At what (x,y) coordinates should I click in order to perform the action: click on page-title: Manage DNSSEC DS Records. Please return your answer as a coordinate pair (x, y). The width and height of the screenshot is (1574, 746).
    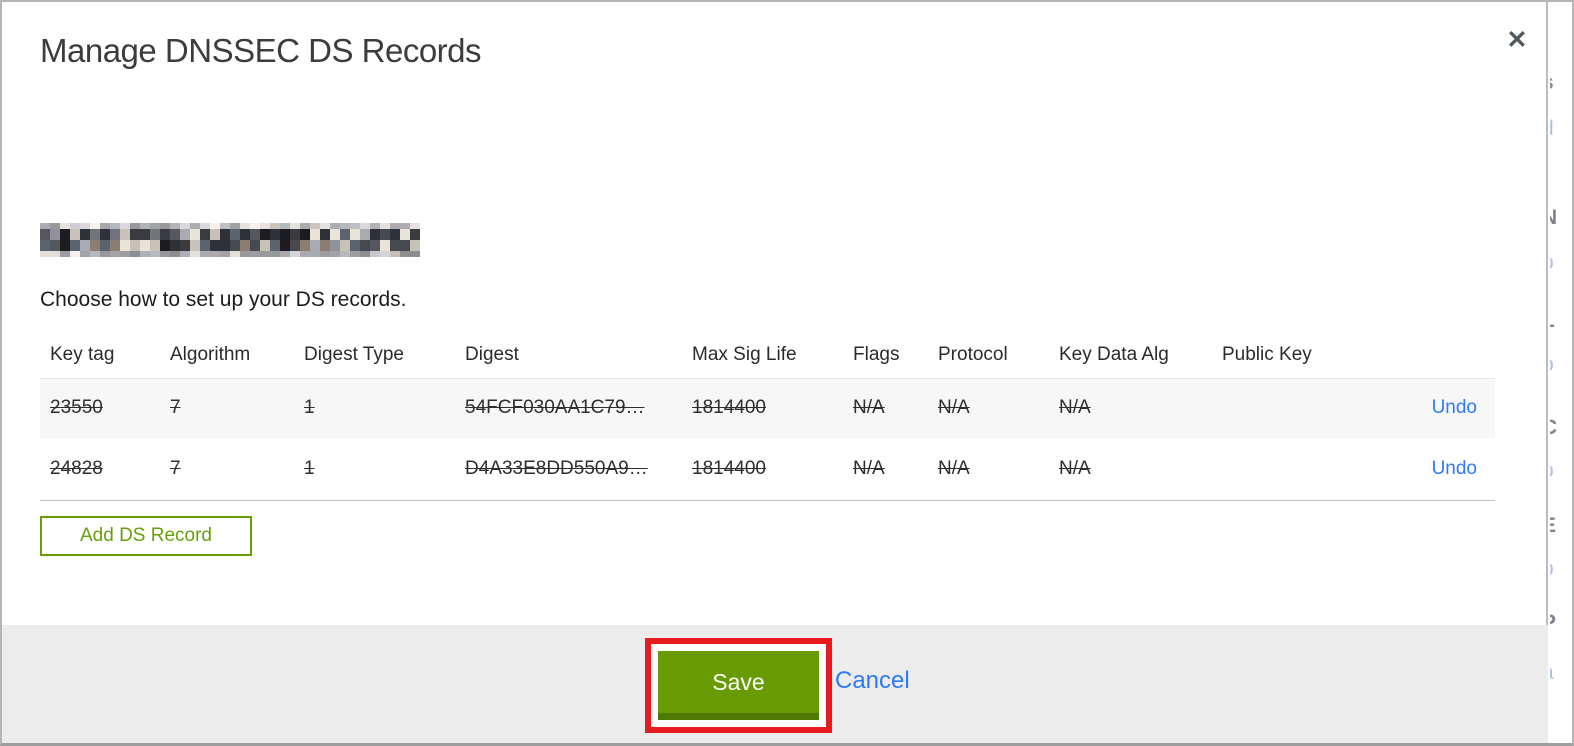
    Looking at the image, I should click on (261, 50).